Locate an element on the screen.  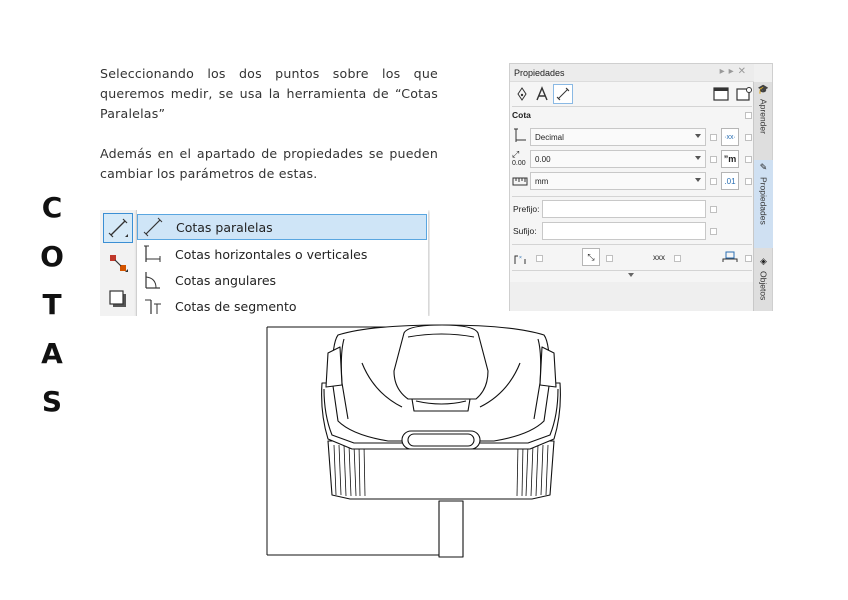
dimension-units-select: mm is located at coordinates (618, 181).